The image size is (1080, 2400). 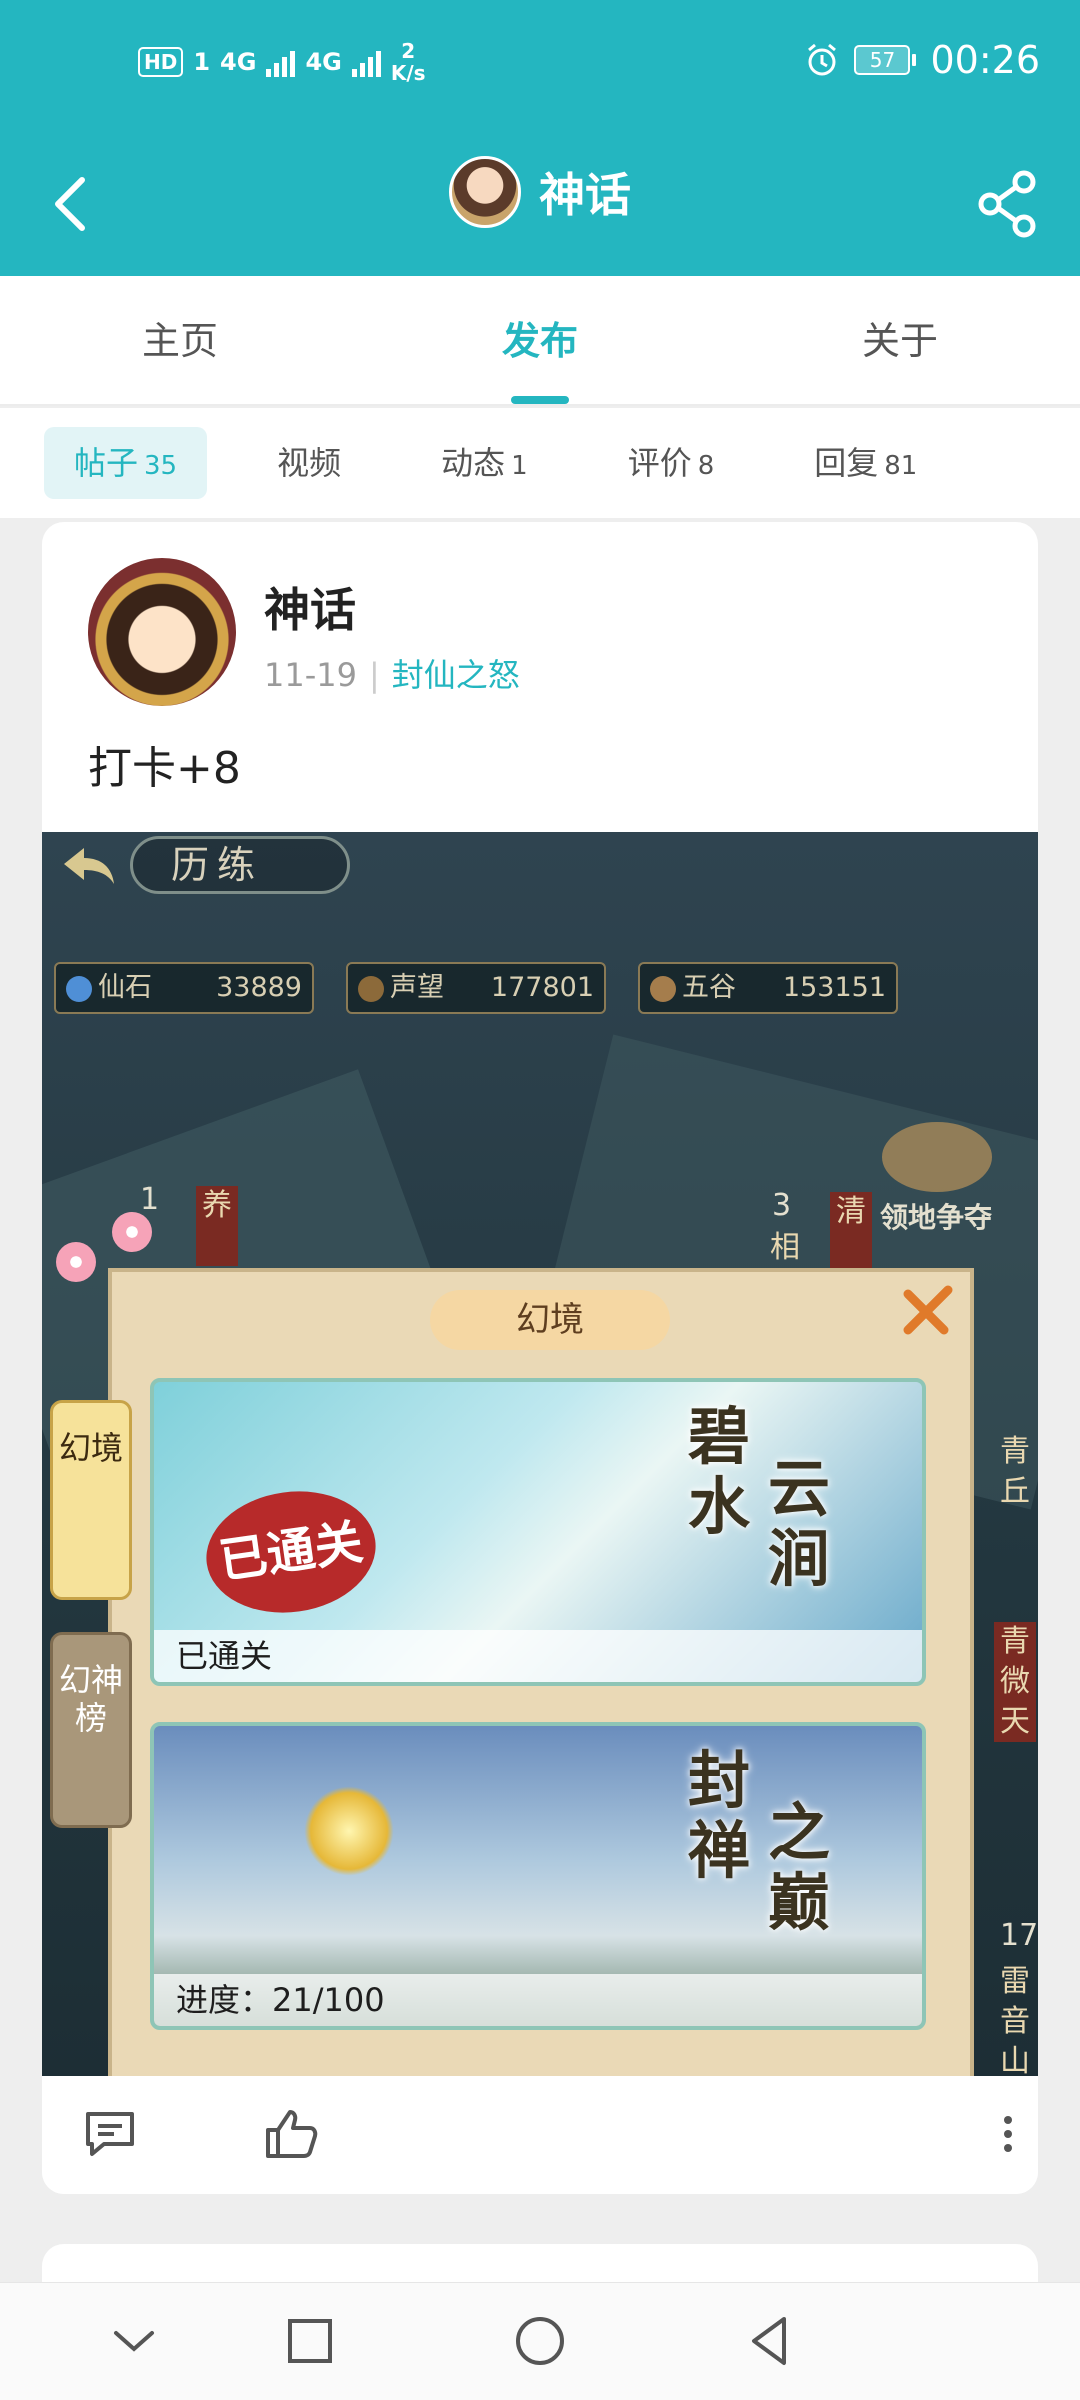 I want to click on territory-emblem-icon, so click(x=937, y=1157).